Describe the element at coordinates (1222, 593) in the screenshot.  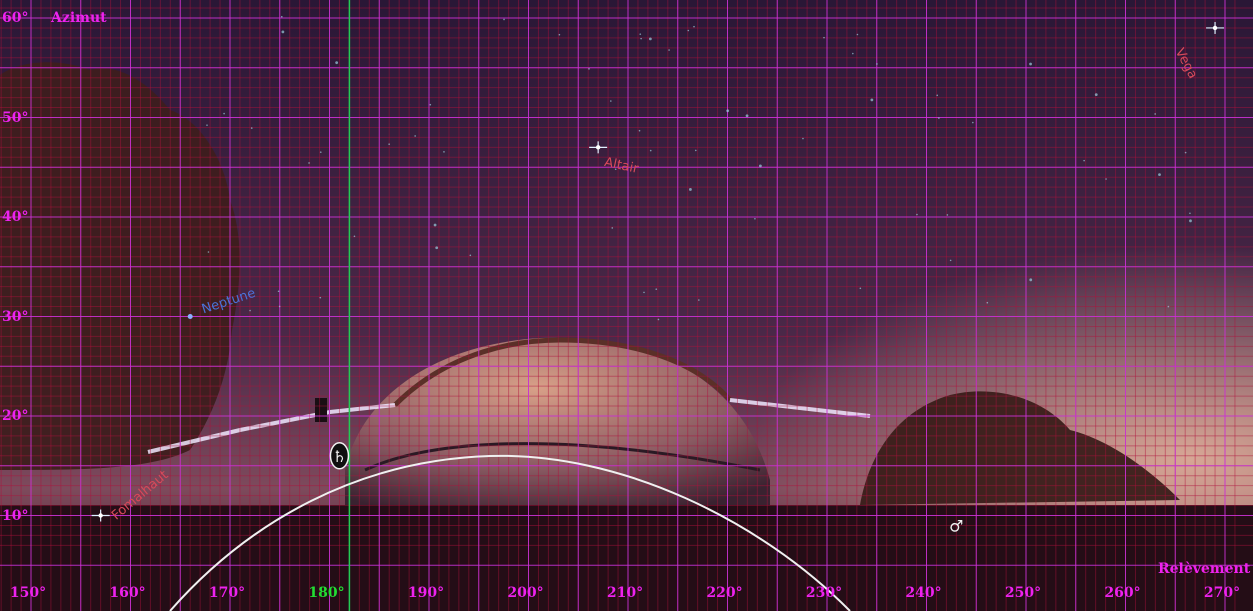
I see `azimuth-tick-label: 270°` at that location.